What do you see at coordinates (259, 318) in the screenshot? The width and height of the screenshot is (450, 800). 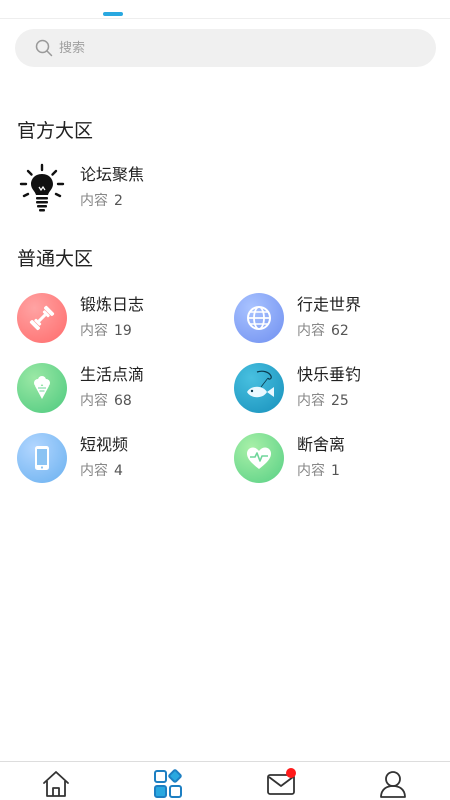 I see `globe-icon` at bounding box center [259, 318].